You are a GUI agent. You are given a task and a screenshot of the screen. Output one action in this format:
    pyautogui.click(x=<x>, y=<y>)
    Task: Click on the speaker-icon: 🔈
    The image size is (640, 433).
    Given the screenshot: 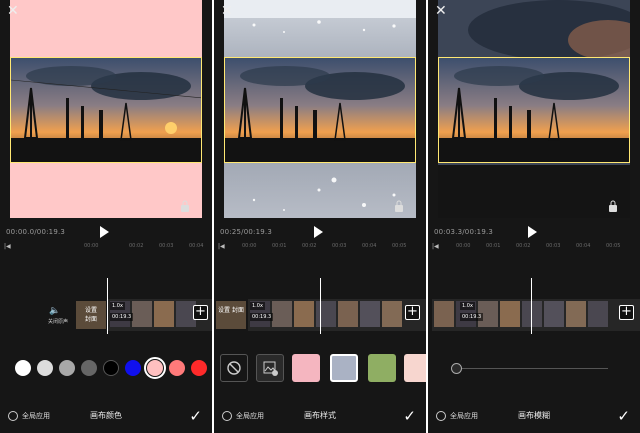 What is the action you would take?
    pyautogui.click(x=54, y=311)
    